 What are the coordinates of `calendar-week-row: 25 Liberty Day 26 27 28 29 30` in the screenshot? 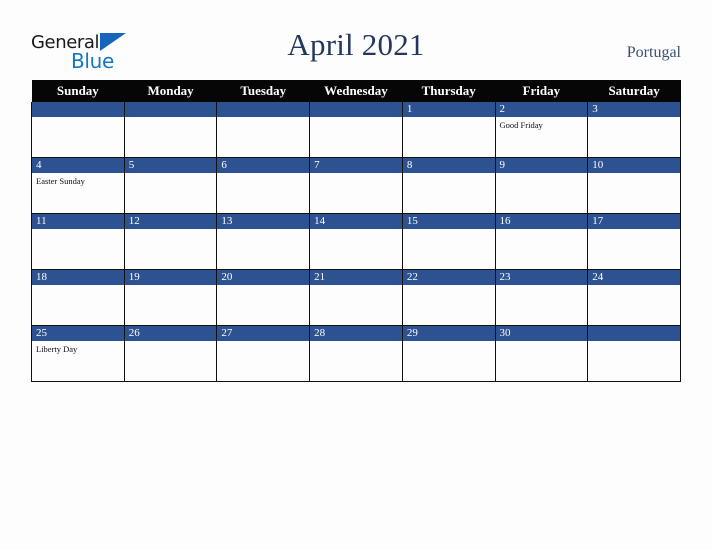 It's located at (356, 353).